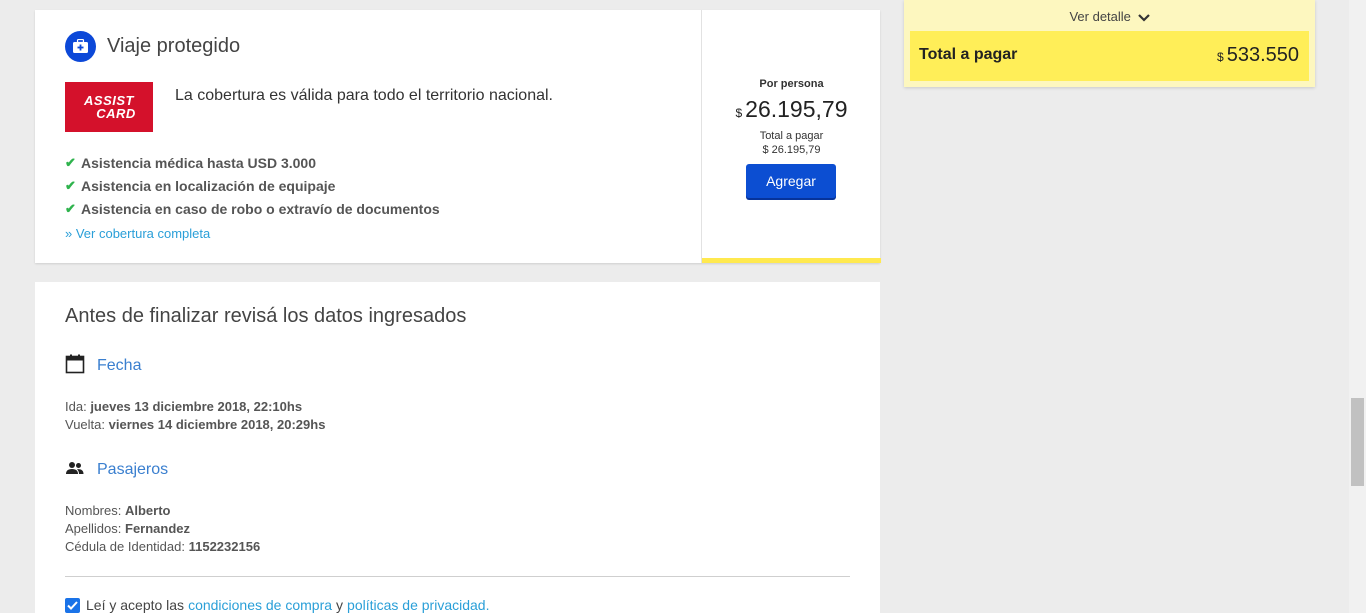 This screenshot has height=613, width=1366. I want to click on surnames-line: Apellidos: Fernandez, so click(127, 528).